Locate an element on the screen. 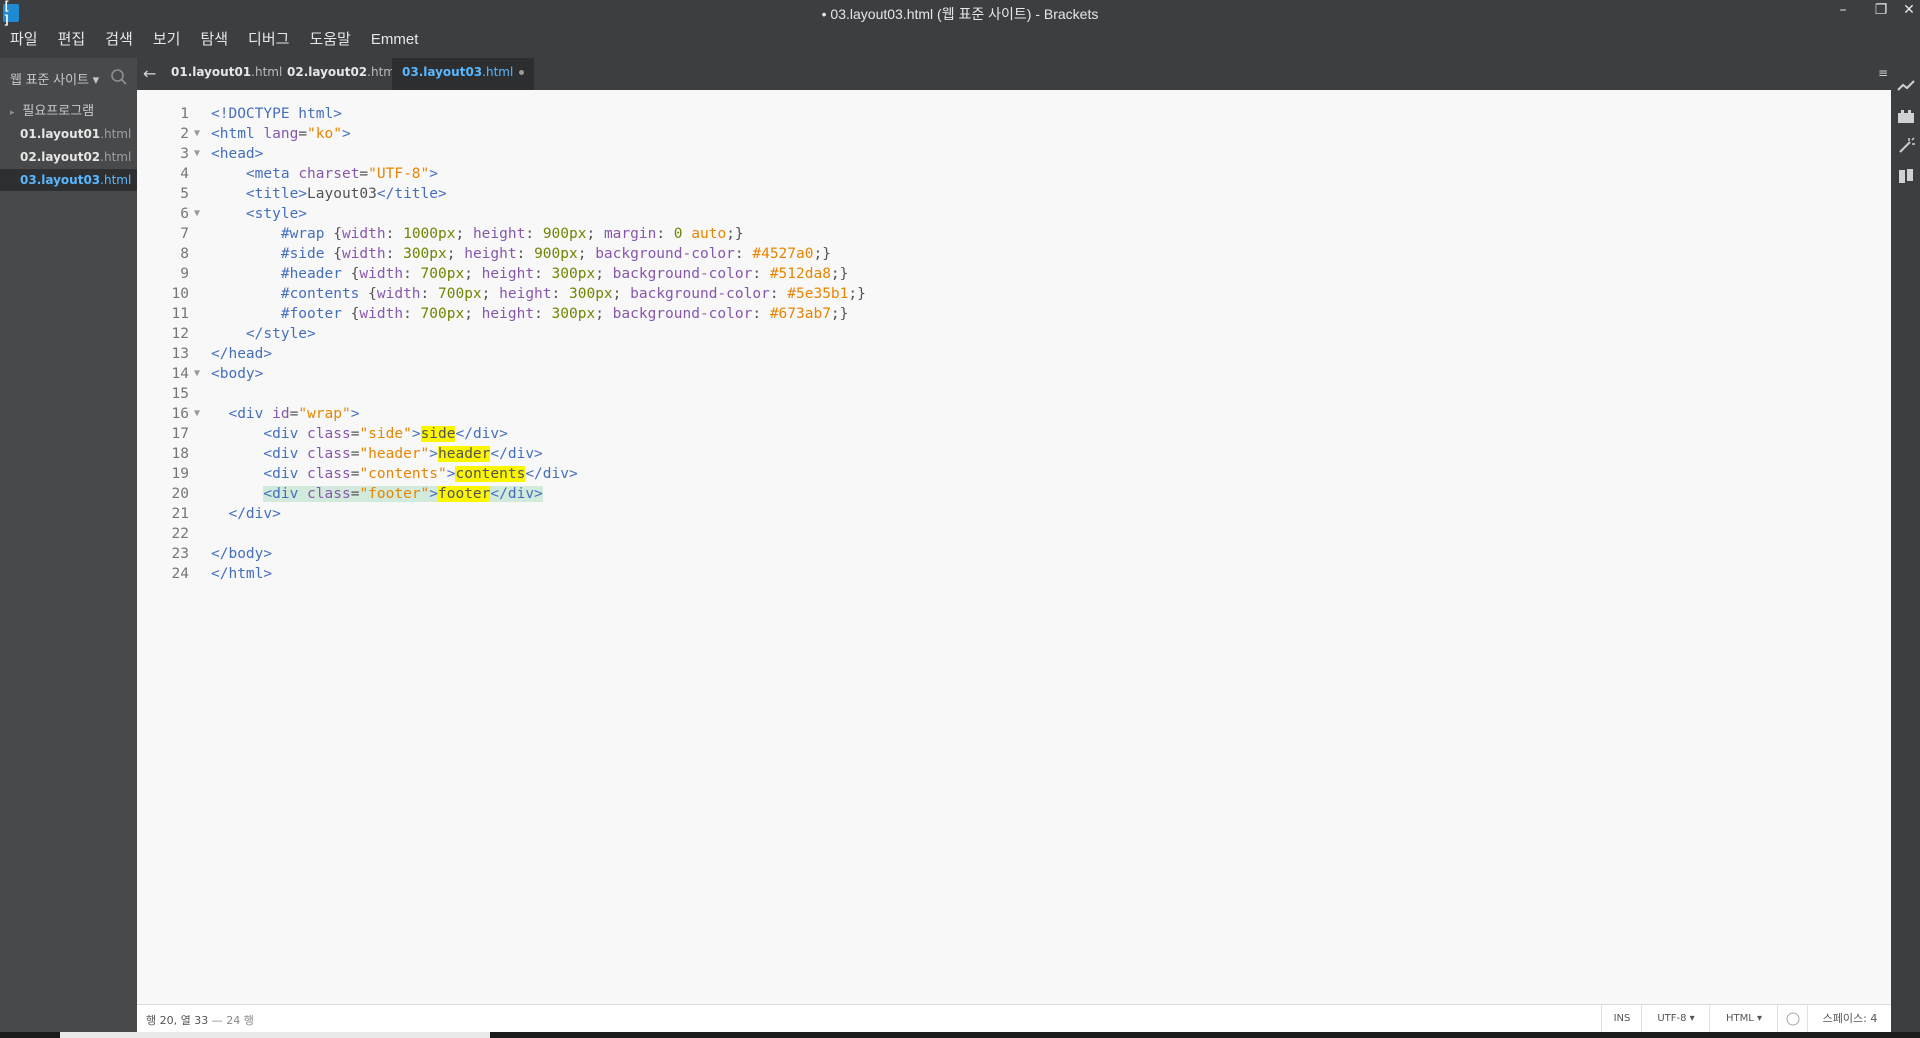  code-line: <div class="side">side</div> is located at coordinates (385, 434).